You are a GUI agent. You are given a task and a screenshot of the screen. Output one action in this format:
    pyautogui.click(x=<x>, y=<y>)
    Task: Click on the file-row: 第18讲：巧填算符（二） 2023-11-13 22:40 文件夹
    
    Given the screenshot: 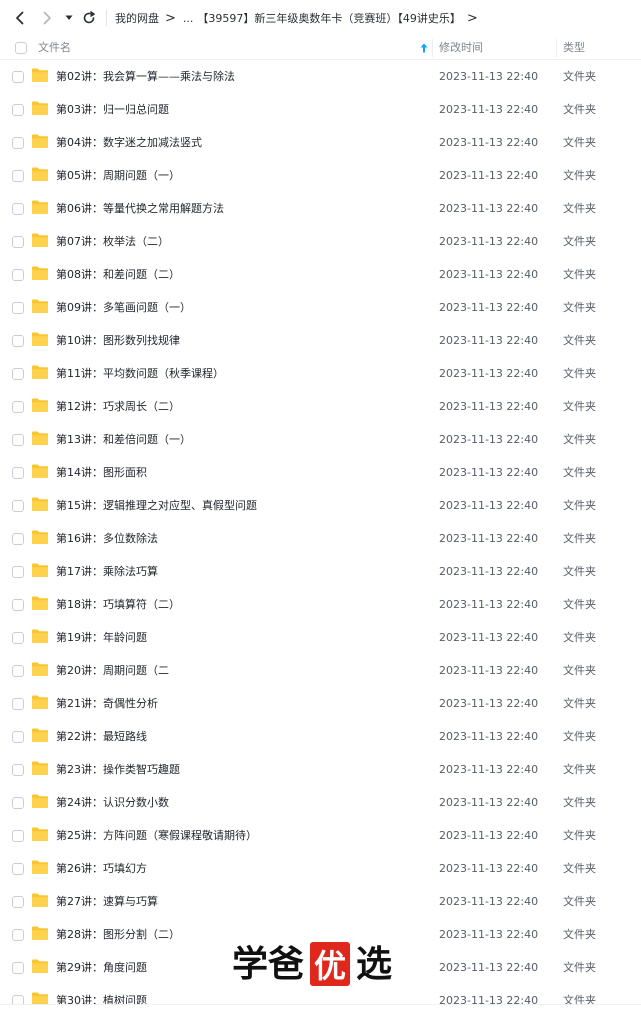 What is the action you would take?
    pyautogui.click(x=320, y=604)
    